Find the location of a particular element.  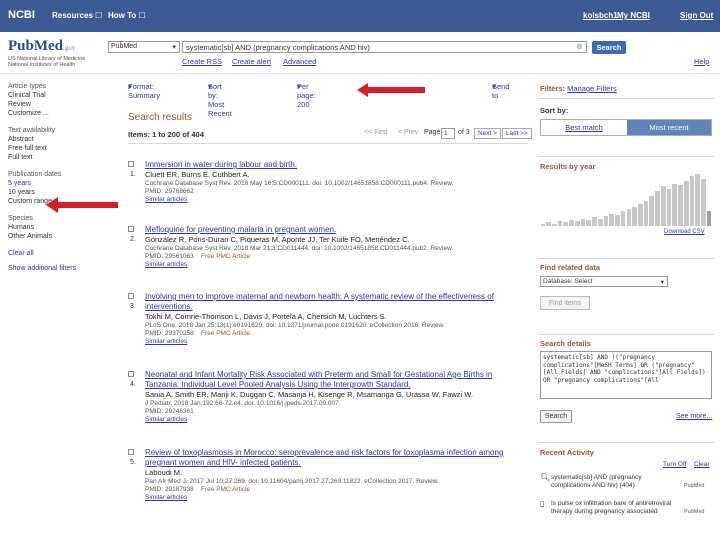

filter-item-review: Review is located at coordinates (63, 104).